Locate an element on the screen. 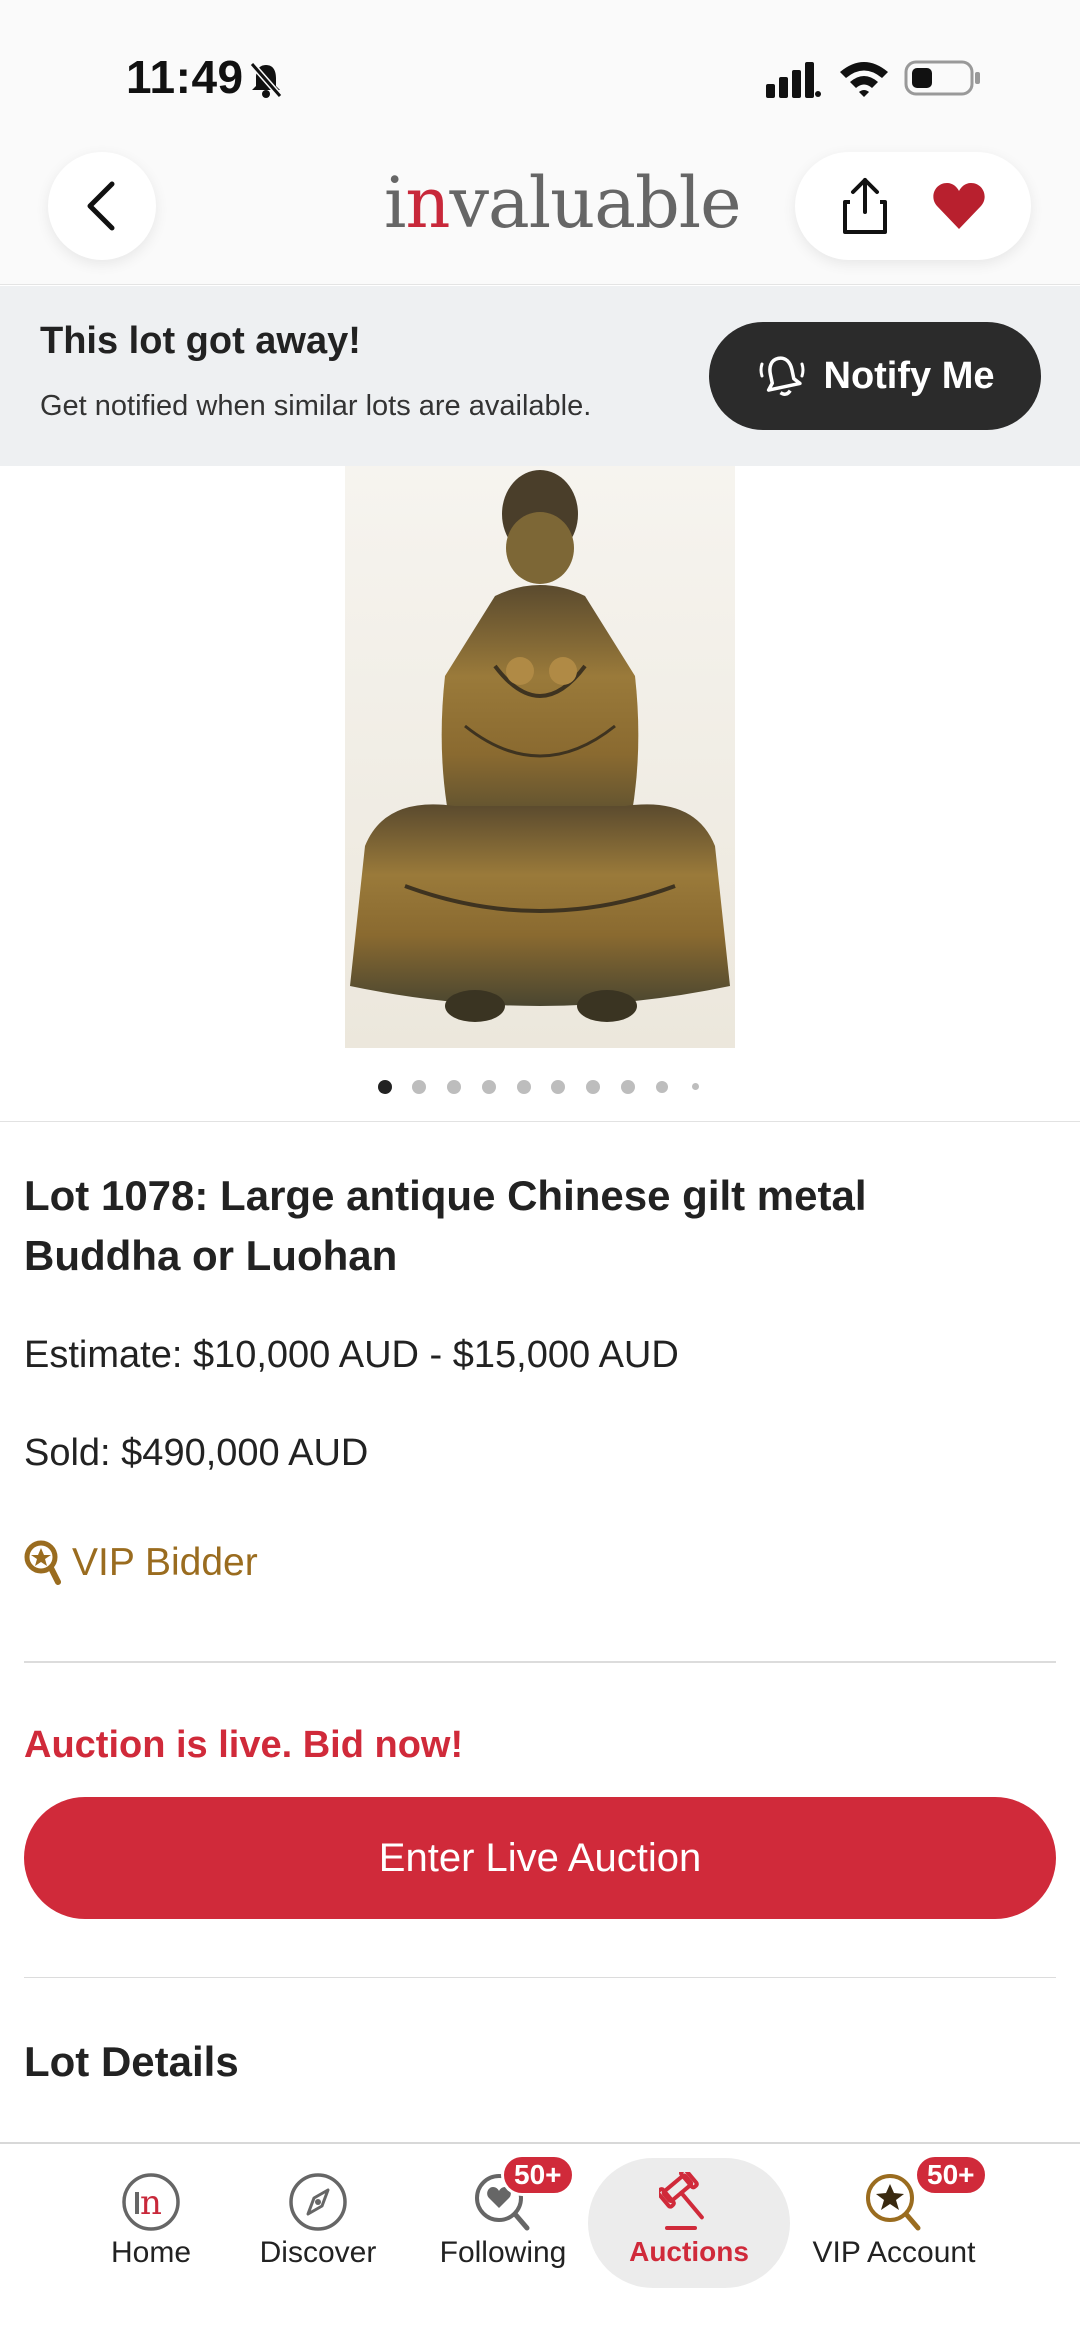 Image resolution: width=1080 pixels, height=2347 pixels. svg-text: n is located at coordinates (151, 2203).